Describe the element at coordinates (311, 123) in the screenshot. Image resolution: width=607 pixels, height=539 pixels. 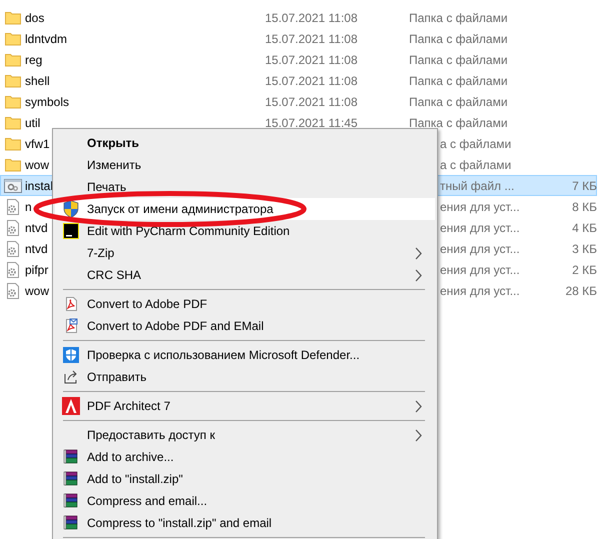
I see `file-date: 15.07.2021 11:45` at that location.